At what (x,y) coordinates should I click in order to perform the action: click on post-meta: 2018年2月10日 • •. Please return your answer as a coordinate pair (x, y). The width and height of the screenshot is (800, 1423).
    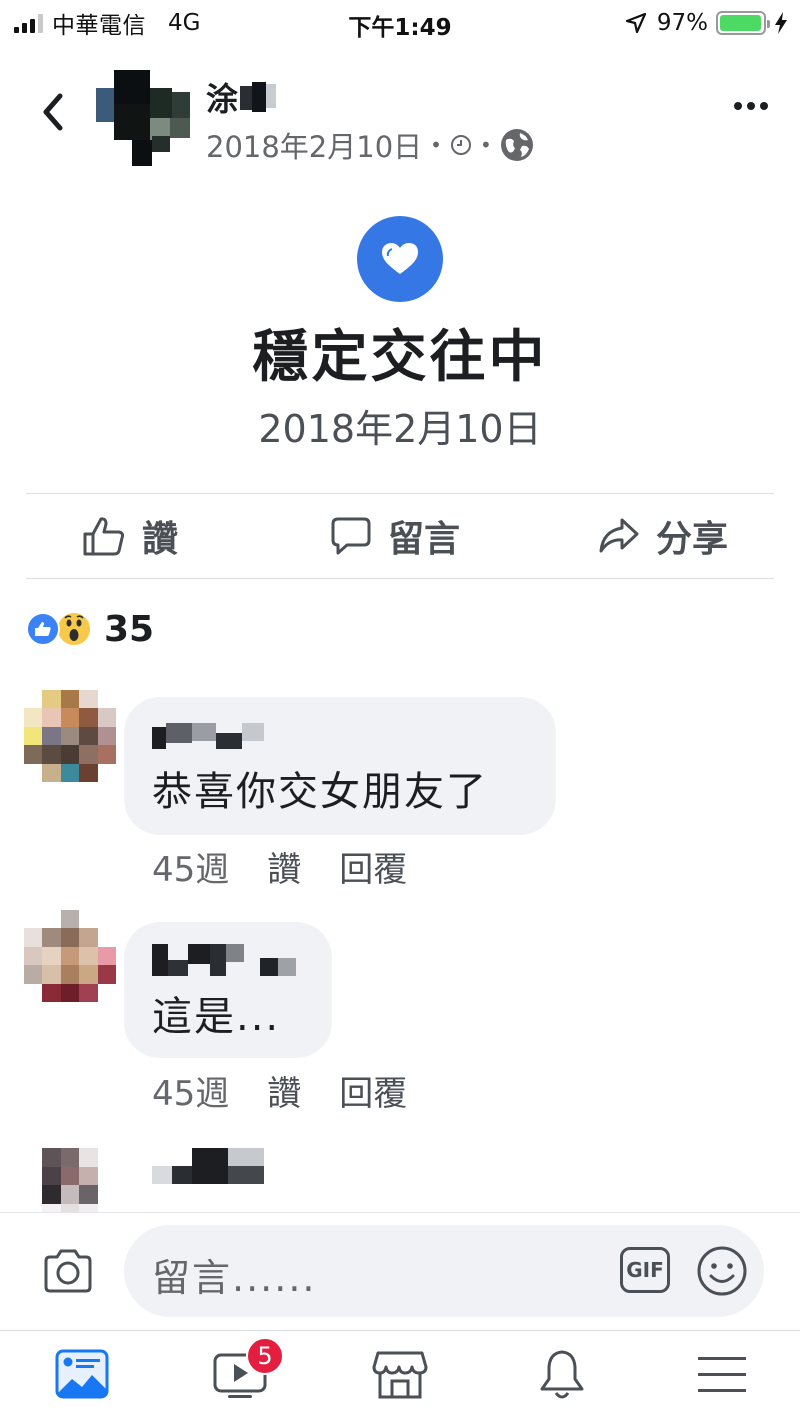
    Looking at the image, I should click on (370, 145).